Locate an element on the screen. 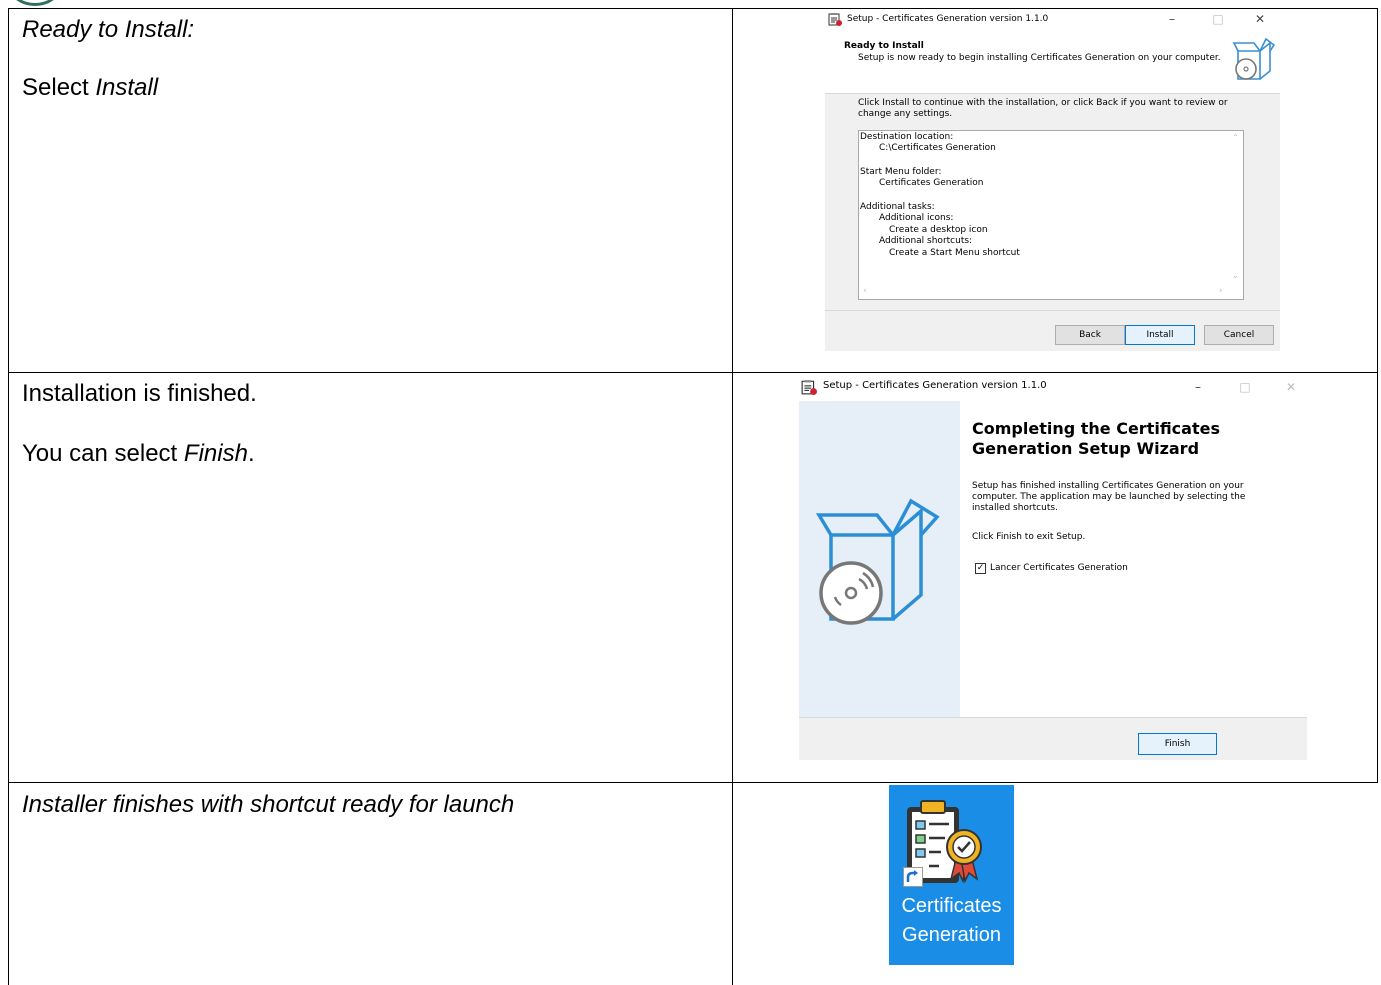 Image resolution: width=1381 pixels, height=985 pixels. page-heading: Ready to Install is located at coordinates (884, 46).